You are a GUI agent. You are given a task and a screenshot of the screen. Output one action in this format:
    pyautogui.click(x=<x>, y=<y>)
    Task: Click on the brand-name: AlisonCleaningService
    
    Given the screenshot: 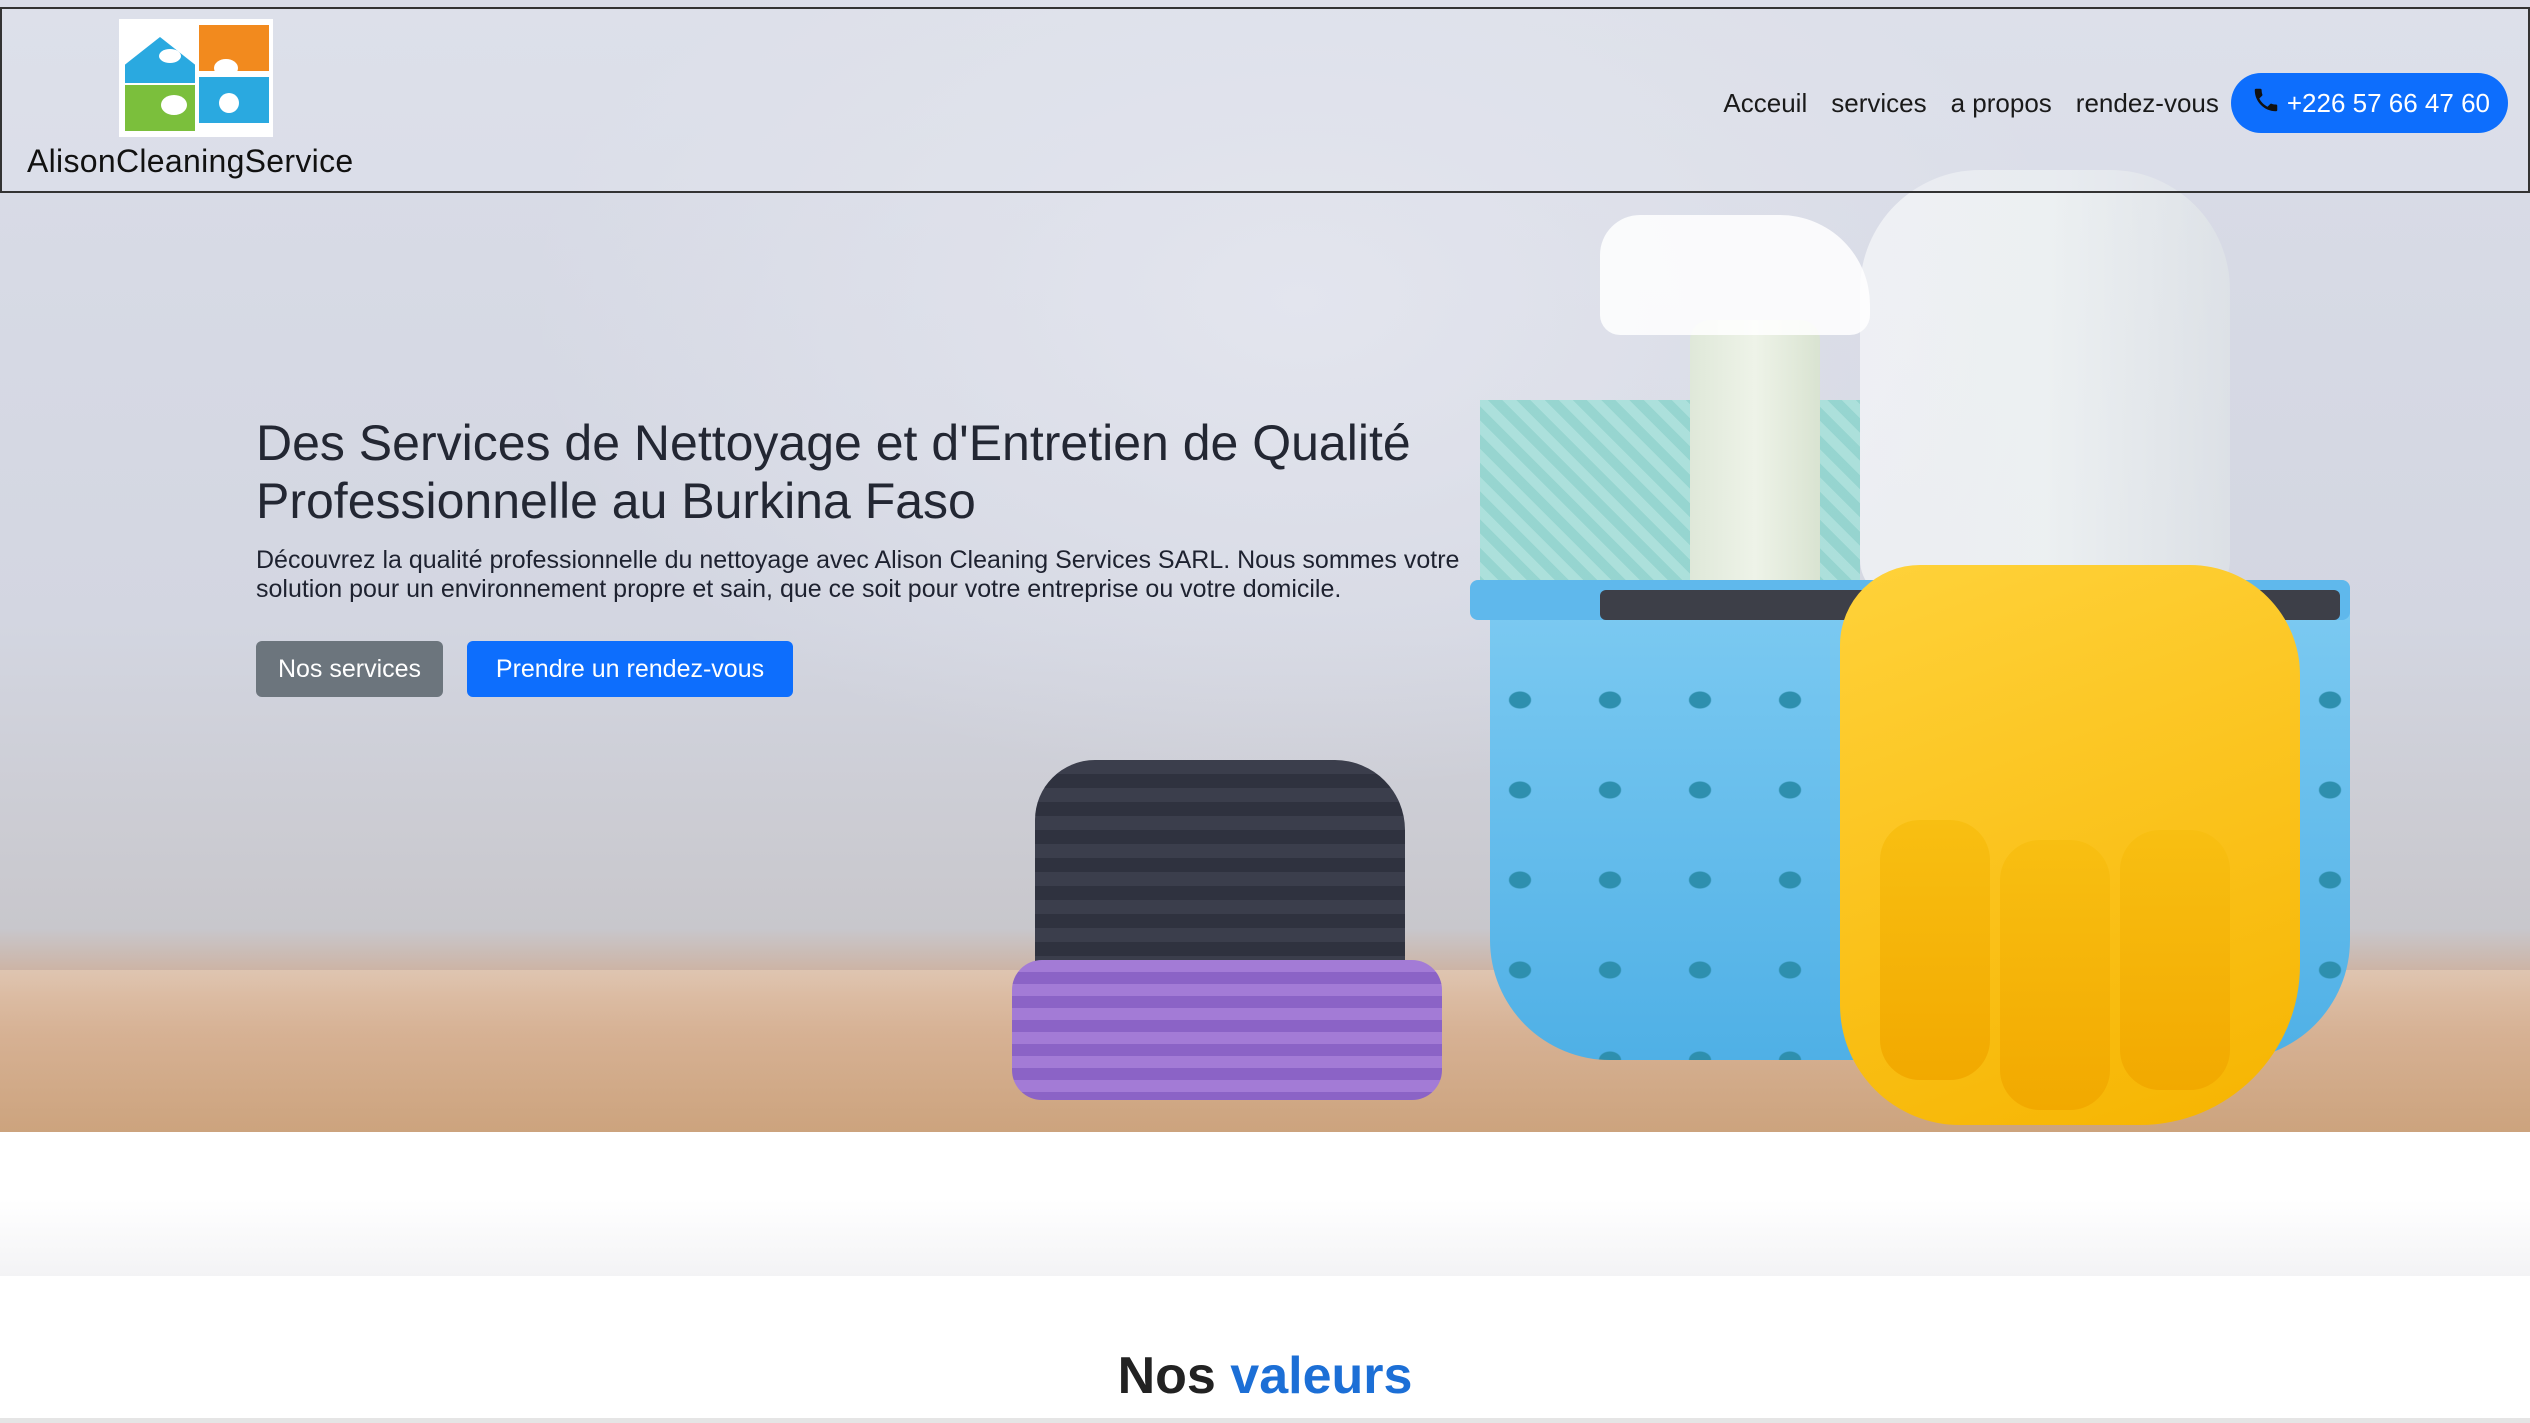 What is the action you would take?
    pyautogui.click(x=190, y=161)
    